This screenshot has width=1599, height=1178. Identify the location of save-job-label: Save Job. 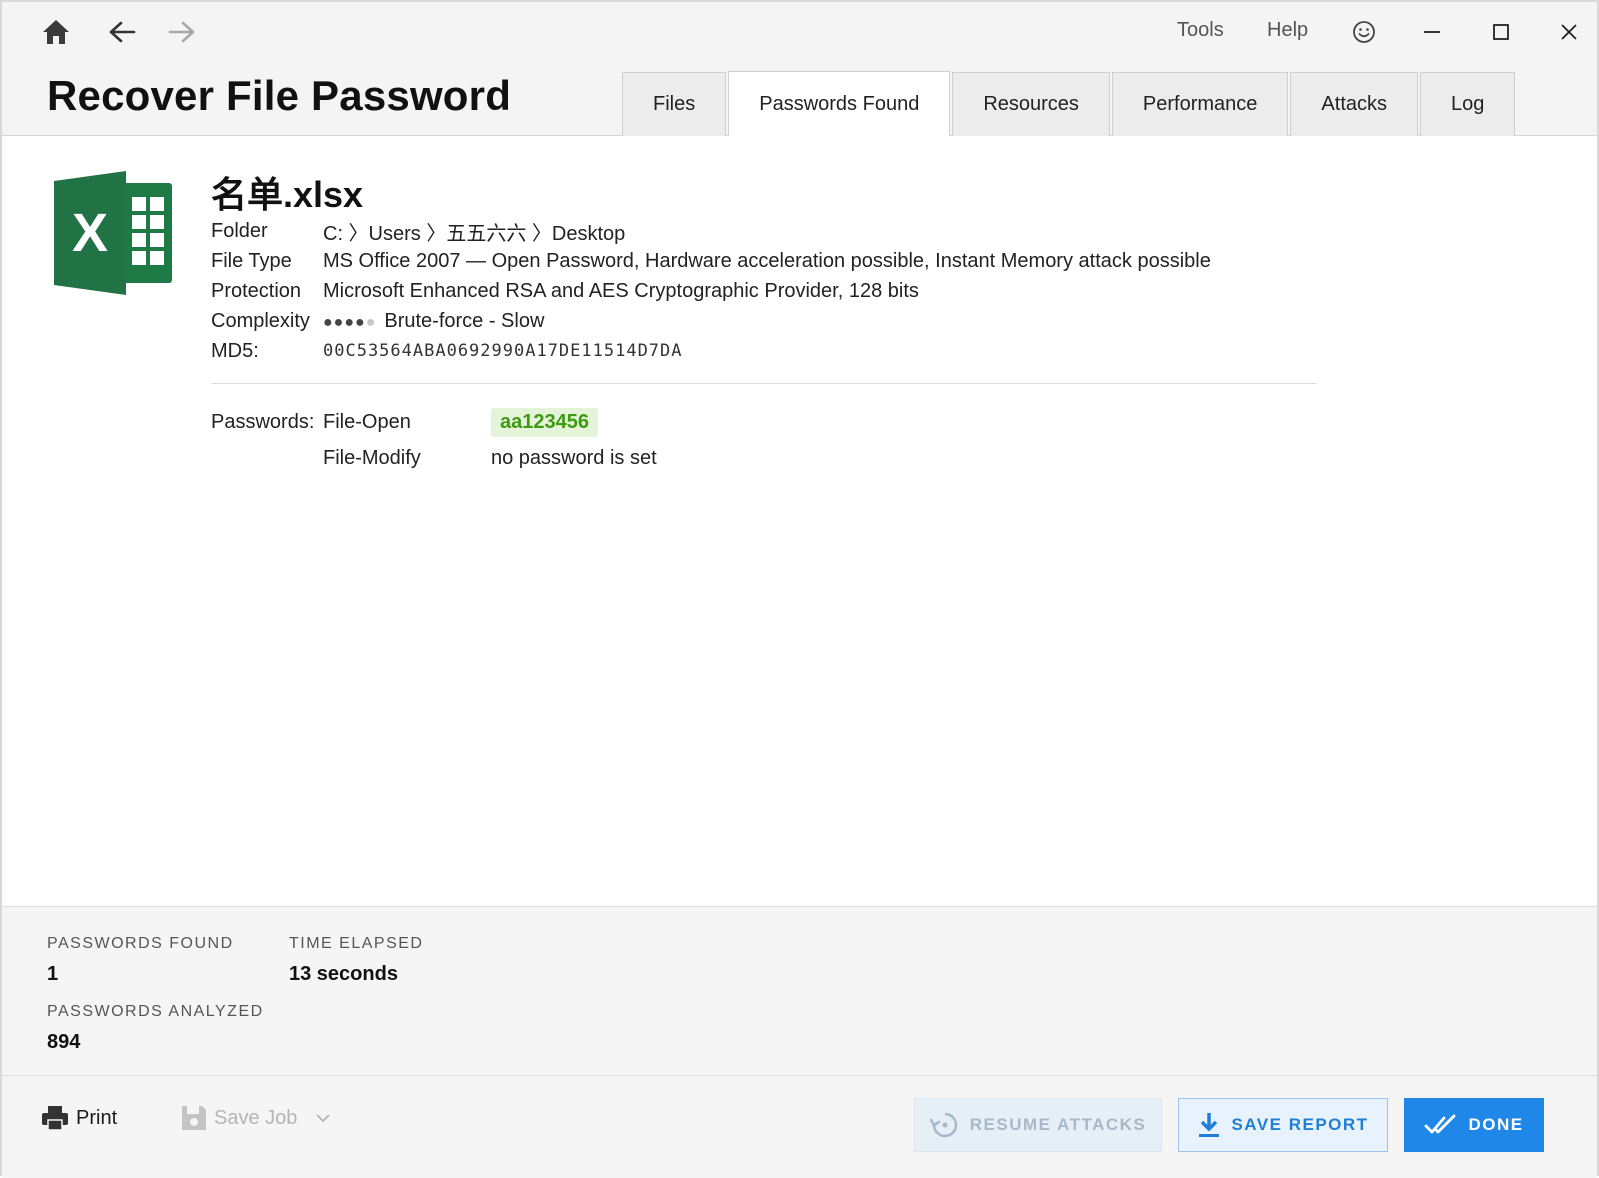
(256, 1117).